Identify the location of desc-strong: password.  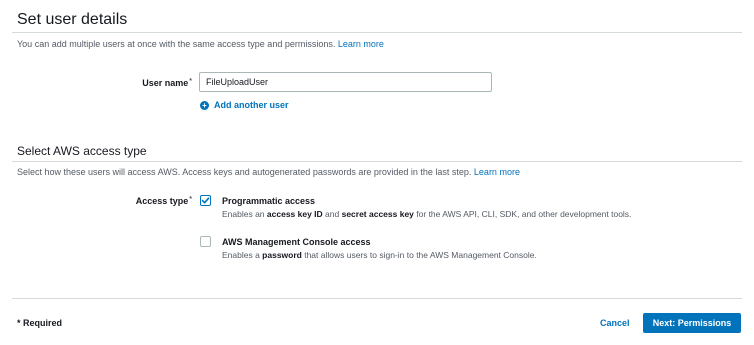
(282, 255).